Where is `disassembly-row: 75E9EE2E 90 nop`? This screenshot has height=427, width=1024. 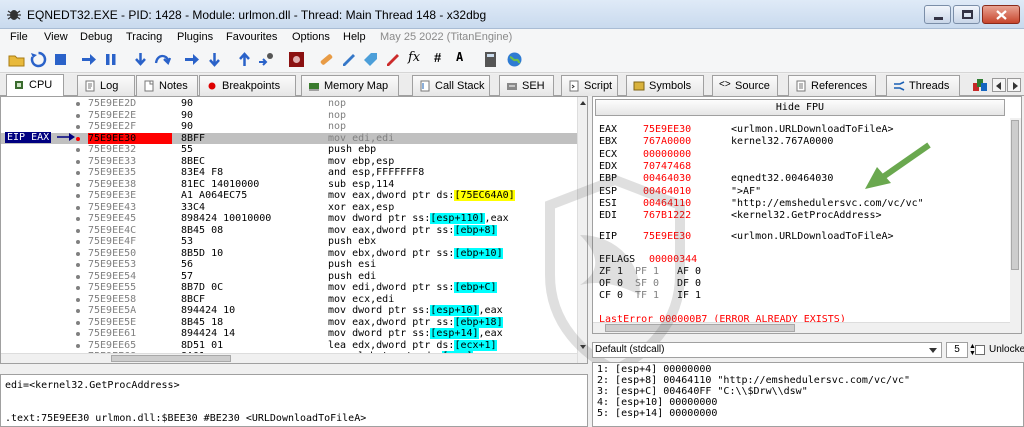 disassembly-row: 75E9EE2E 90 nop is located at coordinates (289, 116).